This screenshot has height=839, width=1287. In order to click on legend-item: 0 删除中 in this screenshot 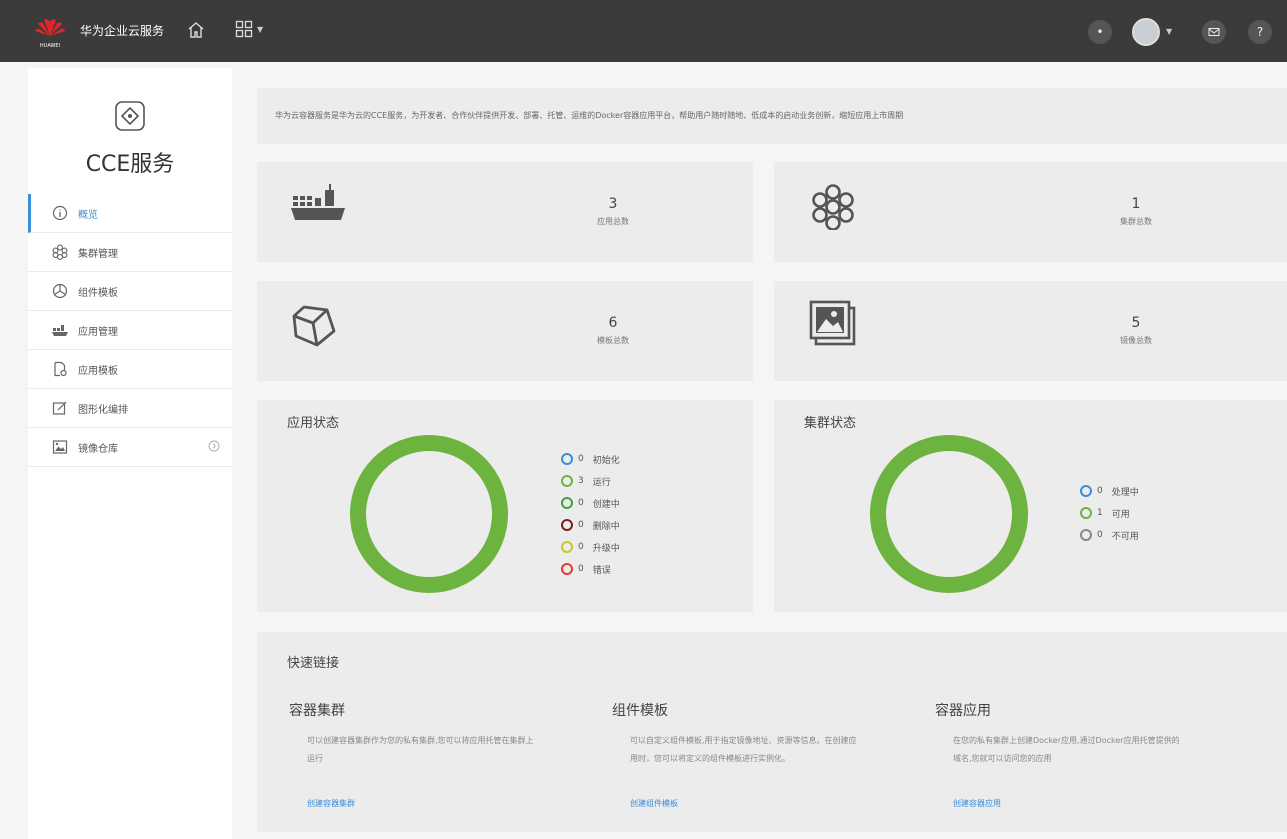, I will do `click(590, 525)`.